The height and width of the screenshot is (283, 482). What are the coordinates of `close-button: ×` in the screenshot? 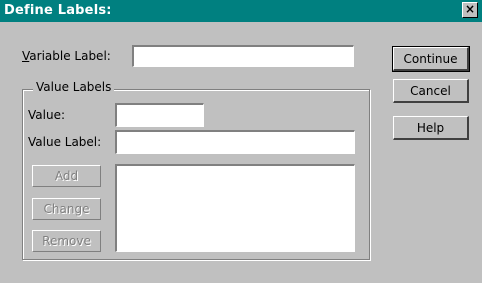 It's located at (470, 10).